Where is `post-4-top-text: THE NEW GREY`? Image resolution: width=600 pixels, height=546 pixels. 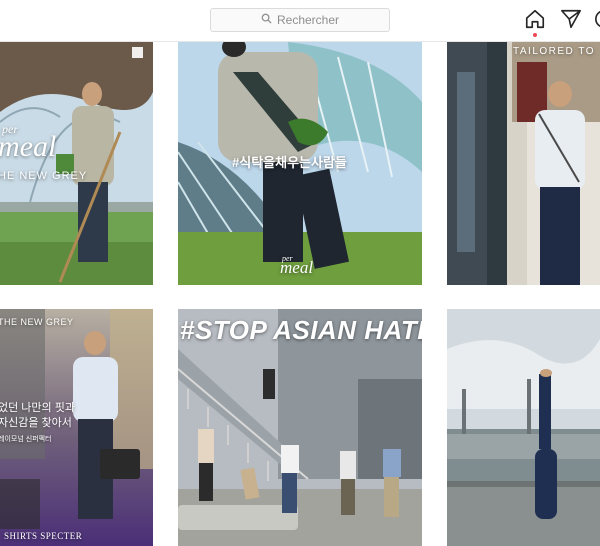
post-4-top-text: THE NEW GREY is located at coordinates (37, 322).